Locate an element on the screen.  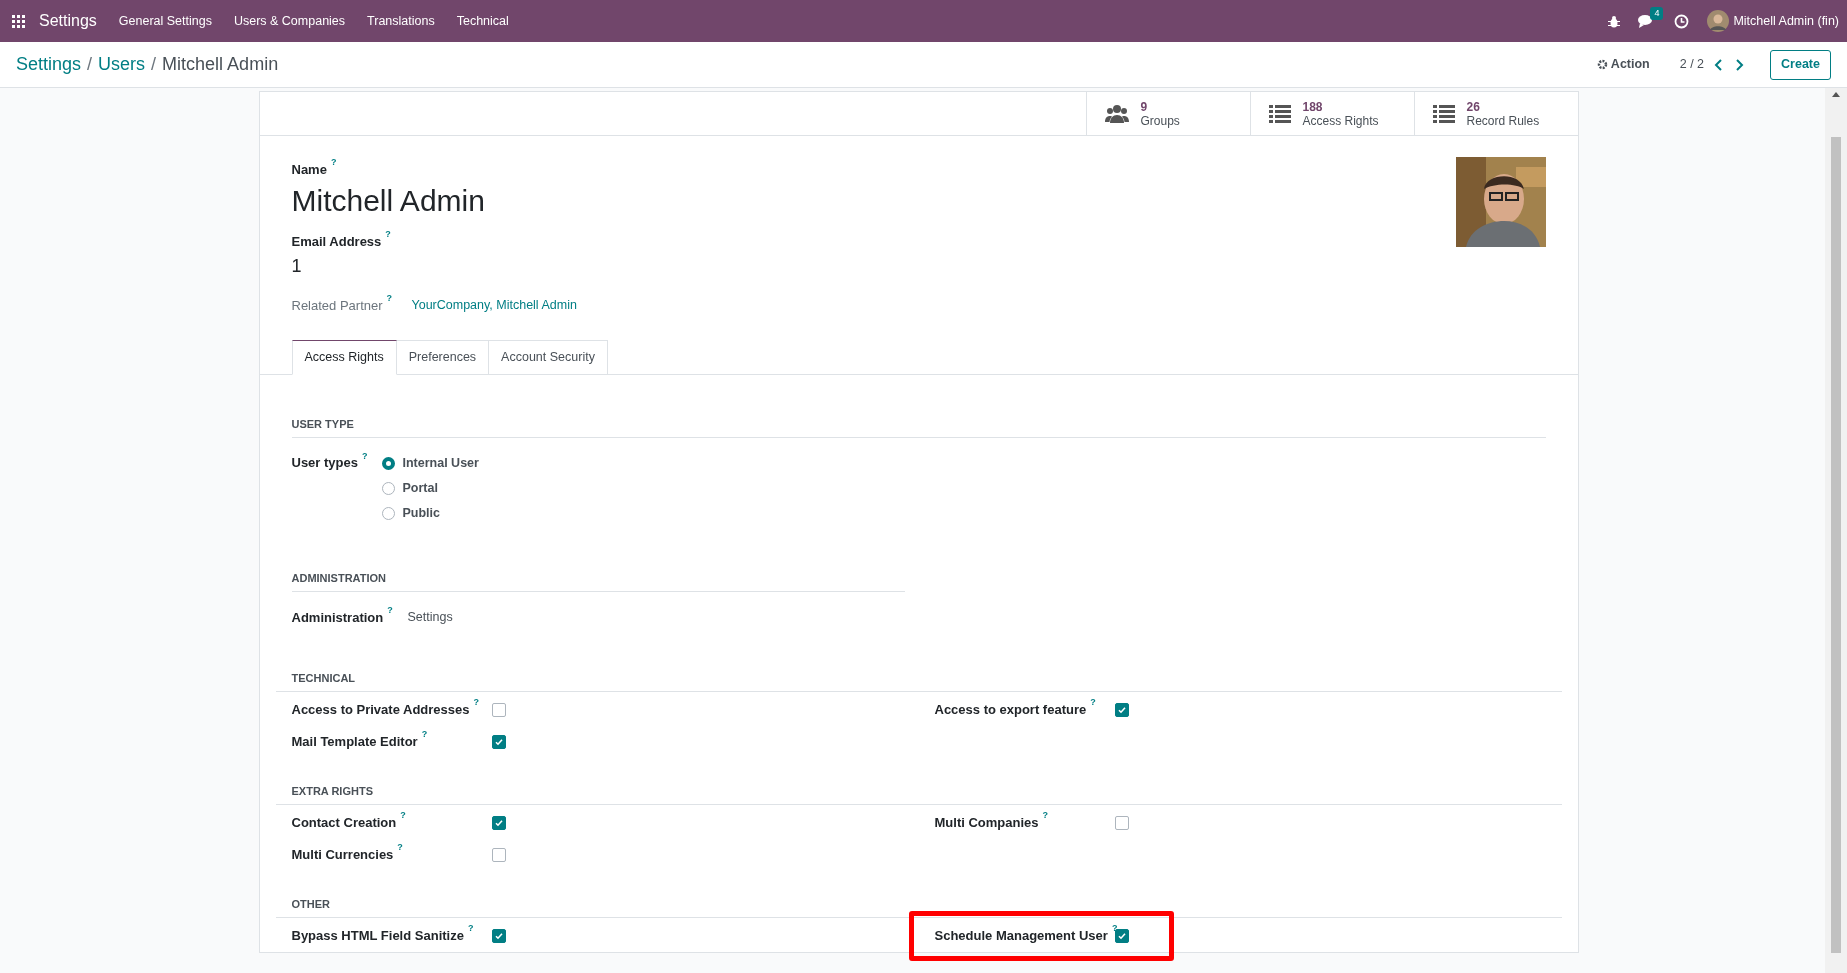
field-label: Bypass HTML Field Sanitize is located at coordinates (377, 936).